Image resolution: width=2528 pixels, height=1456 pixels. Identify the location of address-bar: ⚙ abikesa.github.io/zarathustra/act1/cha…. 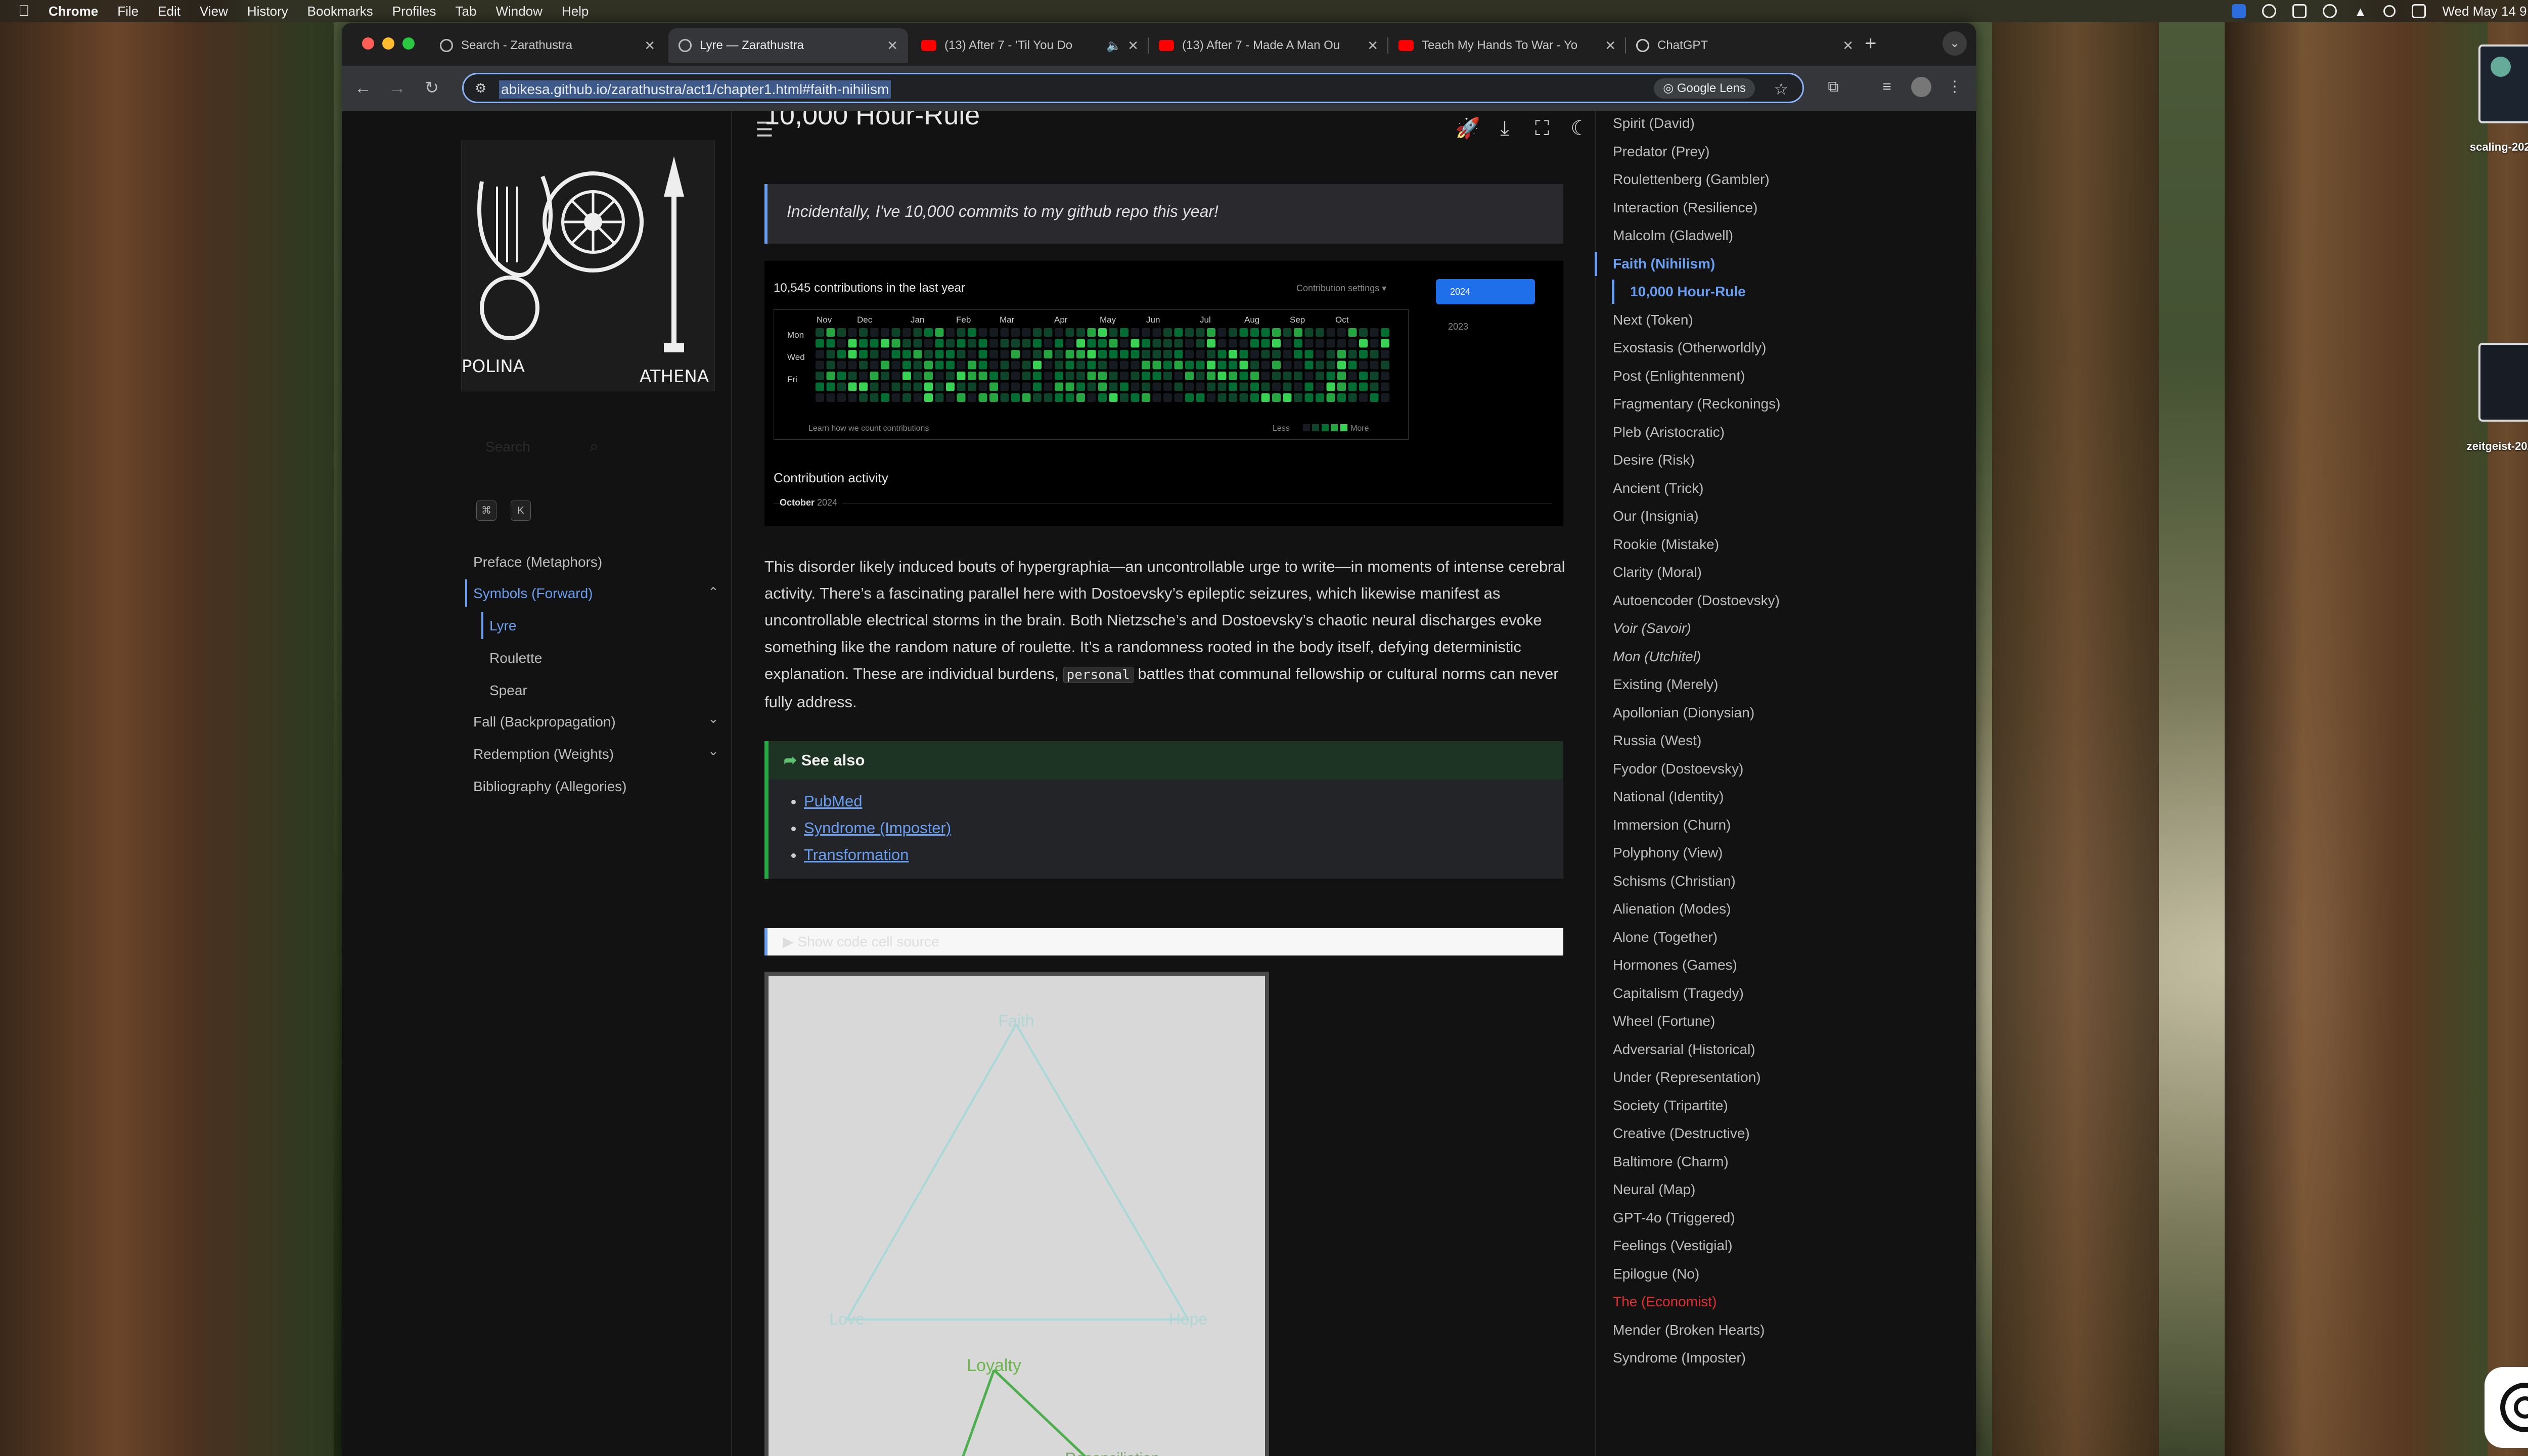
(1133, 88).